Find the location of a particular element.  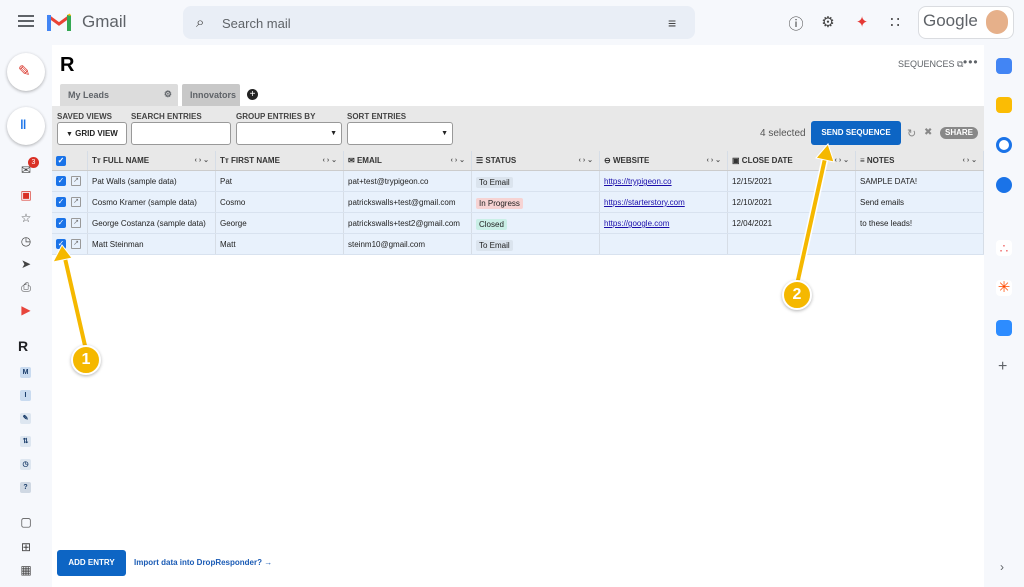

share-button: SHARE is located at coordinates (959, 133).